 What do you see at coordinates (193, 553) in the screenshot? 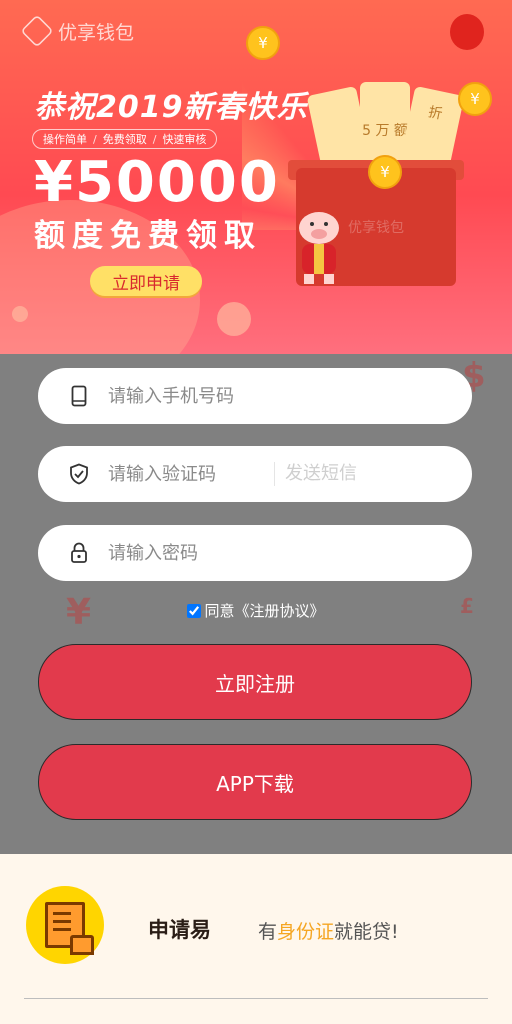
I see `password-input` at bounding box center [193, 553].